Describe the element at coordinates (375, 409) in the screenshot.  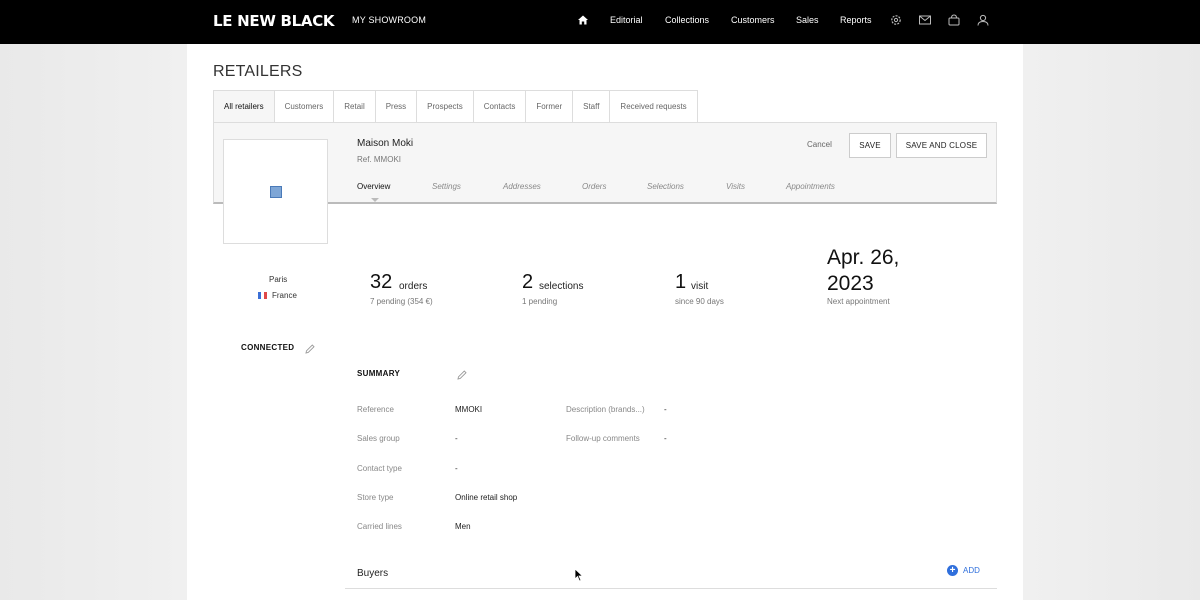
I see `reference-label: Reference` at that location.